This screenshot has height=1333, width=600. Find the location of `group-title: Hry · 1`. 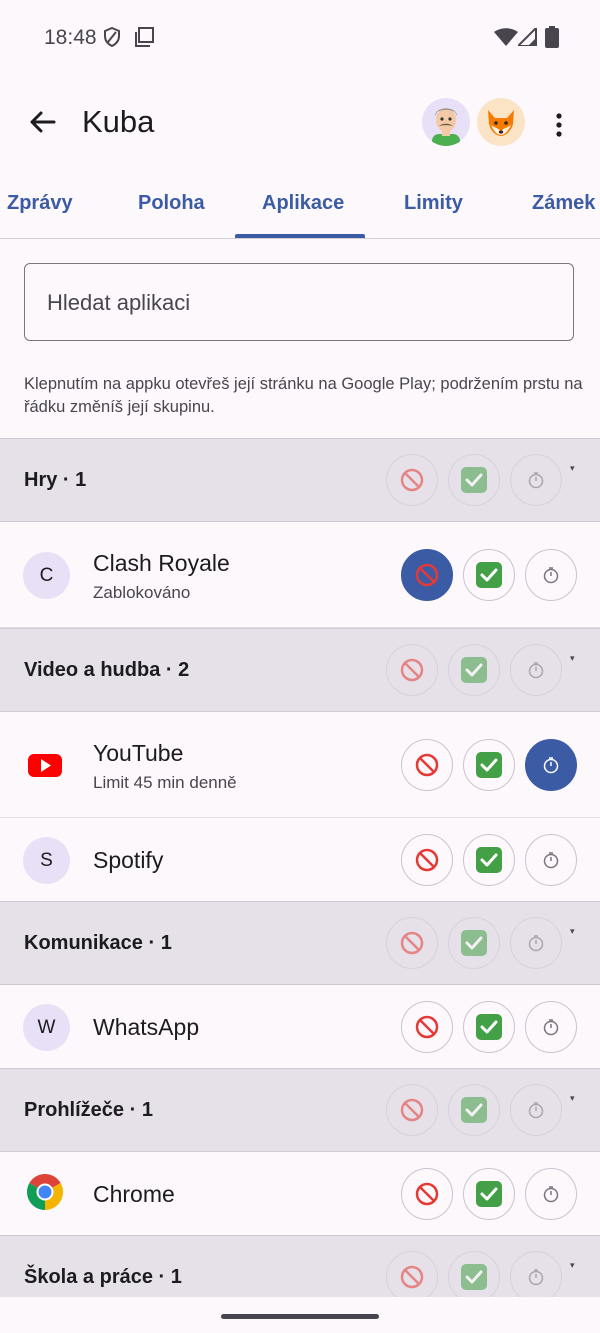

group-title: Hry · 1 is located at coordinates (55, 480).